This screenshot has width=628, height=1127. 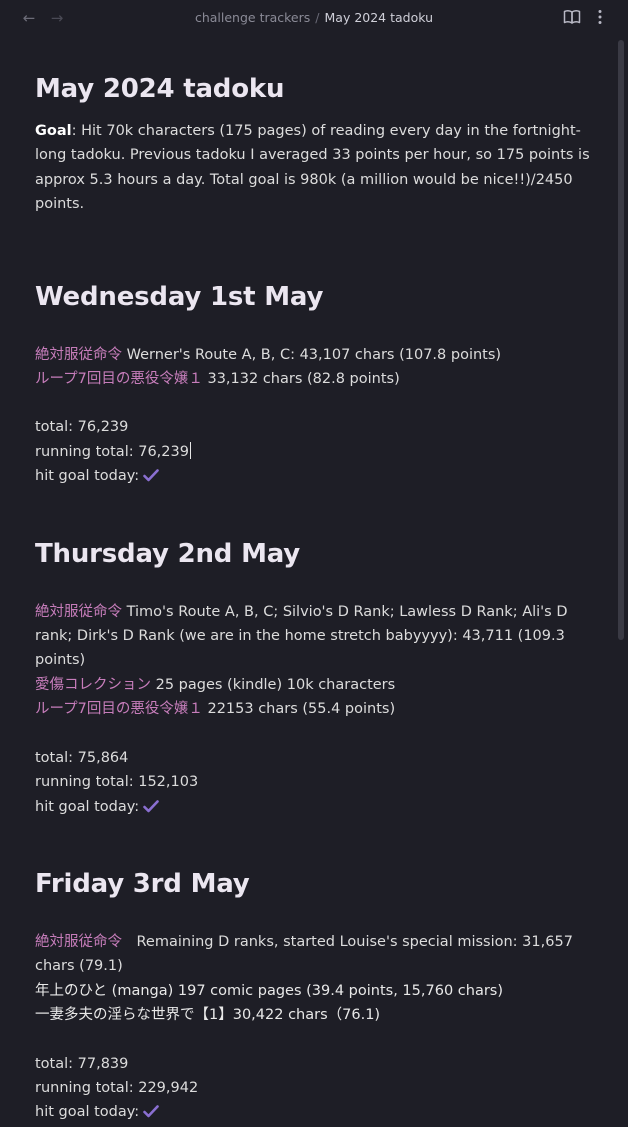 What do you see at coordinates (190, 450) in the screenshot?
I see `text-cursor` at bounding box center [190, 450].